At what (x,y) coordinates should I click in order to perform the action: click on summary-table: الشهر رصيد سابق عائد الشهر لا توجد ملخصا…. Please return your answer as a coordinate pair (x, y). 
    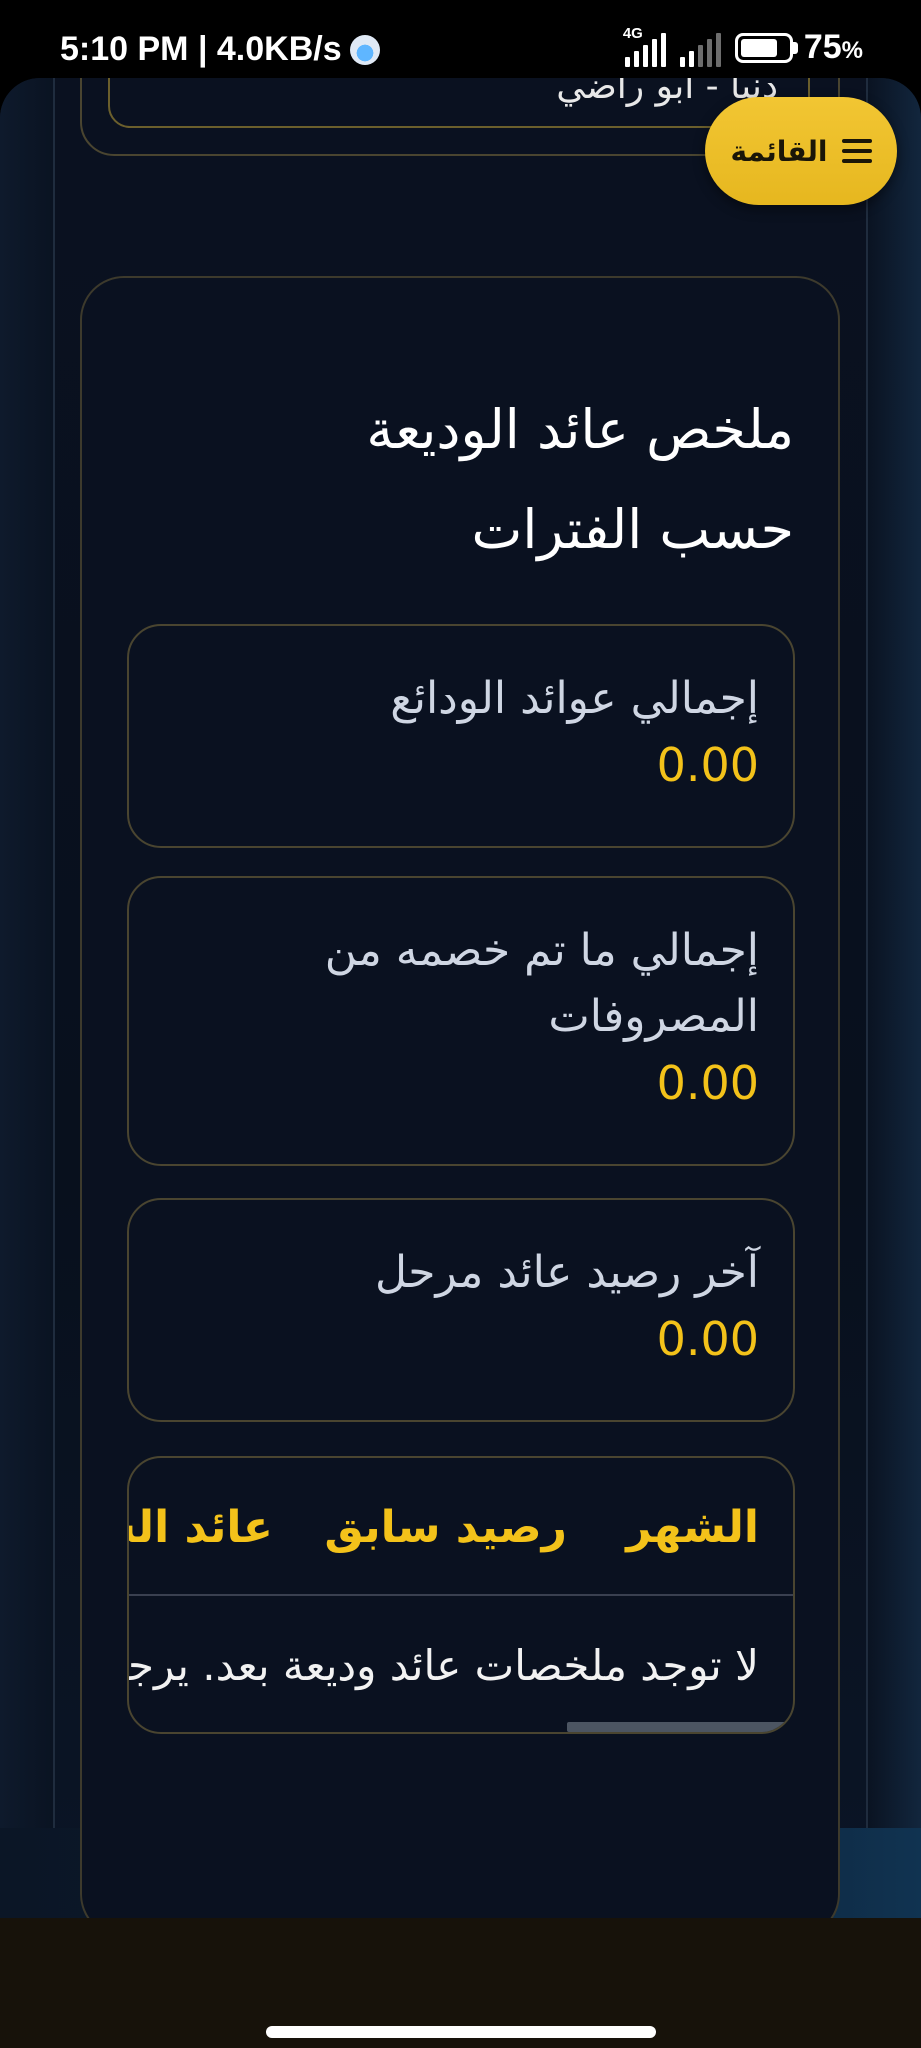
    Looking at the image, I should click on (461, 1595).